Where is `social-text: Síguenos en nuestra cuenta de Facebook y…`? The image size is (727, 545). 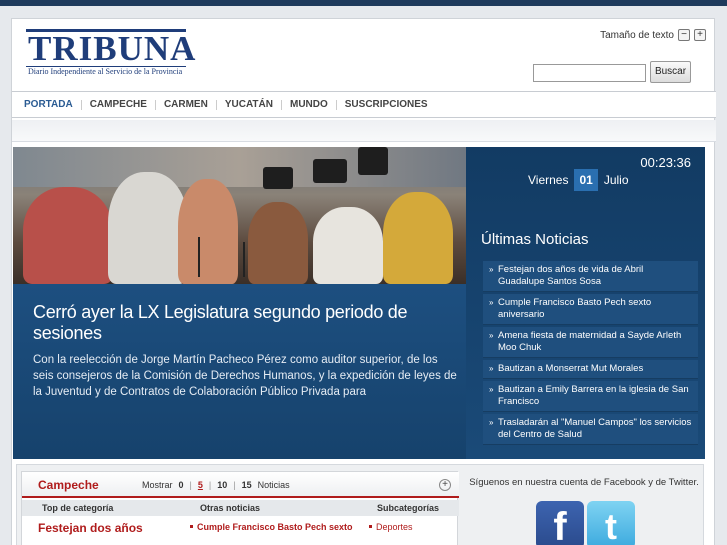 social-text: Síguenos en nuestra cuenta de Facebook y… is located at coordinates (584, 482).